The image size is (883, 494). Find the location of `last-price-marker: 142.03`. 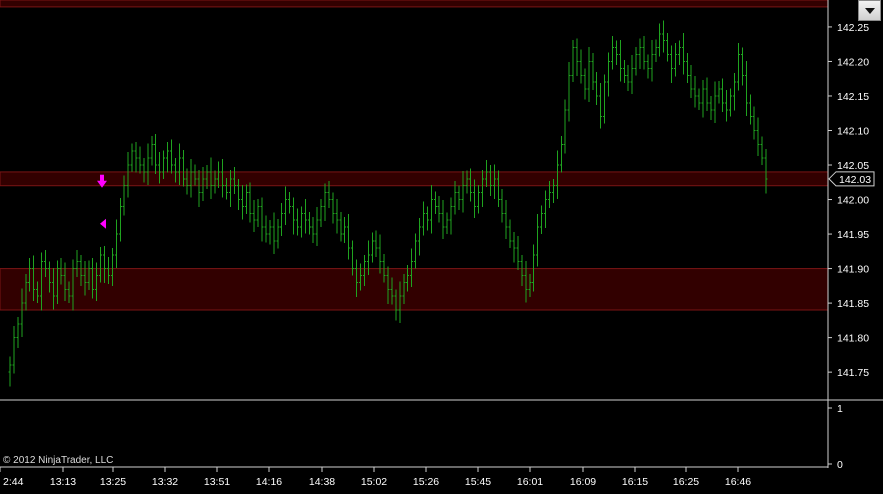

last-price-marker: 142.03 is located at coordinates (851, 179).